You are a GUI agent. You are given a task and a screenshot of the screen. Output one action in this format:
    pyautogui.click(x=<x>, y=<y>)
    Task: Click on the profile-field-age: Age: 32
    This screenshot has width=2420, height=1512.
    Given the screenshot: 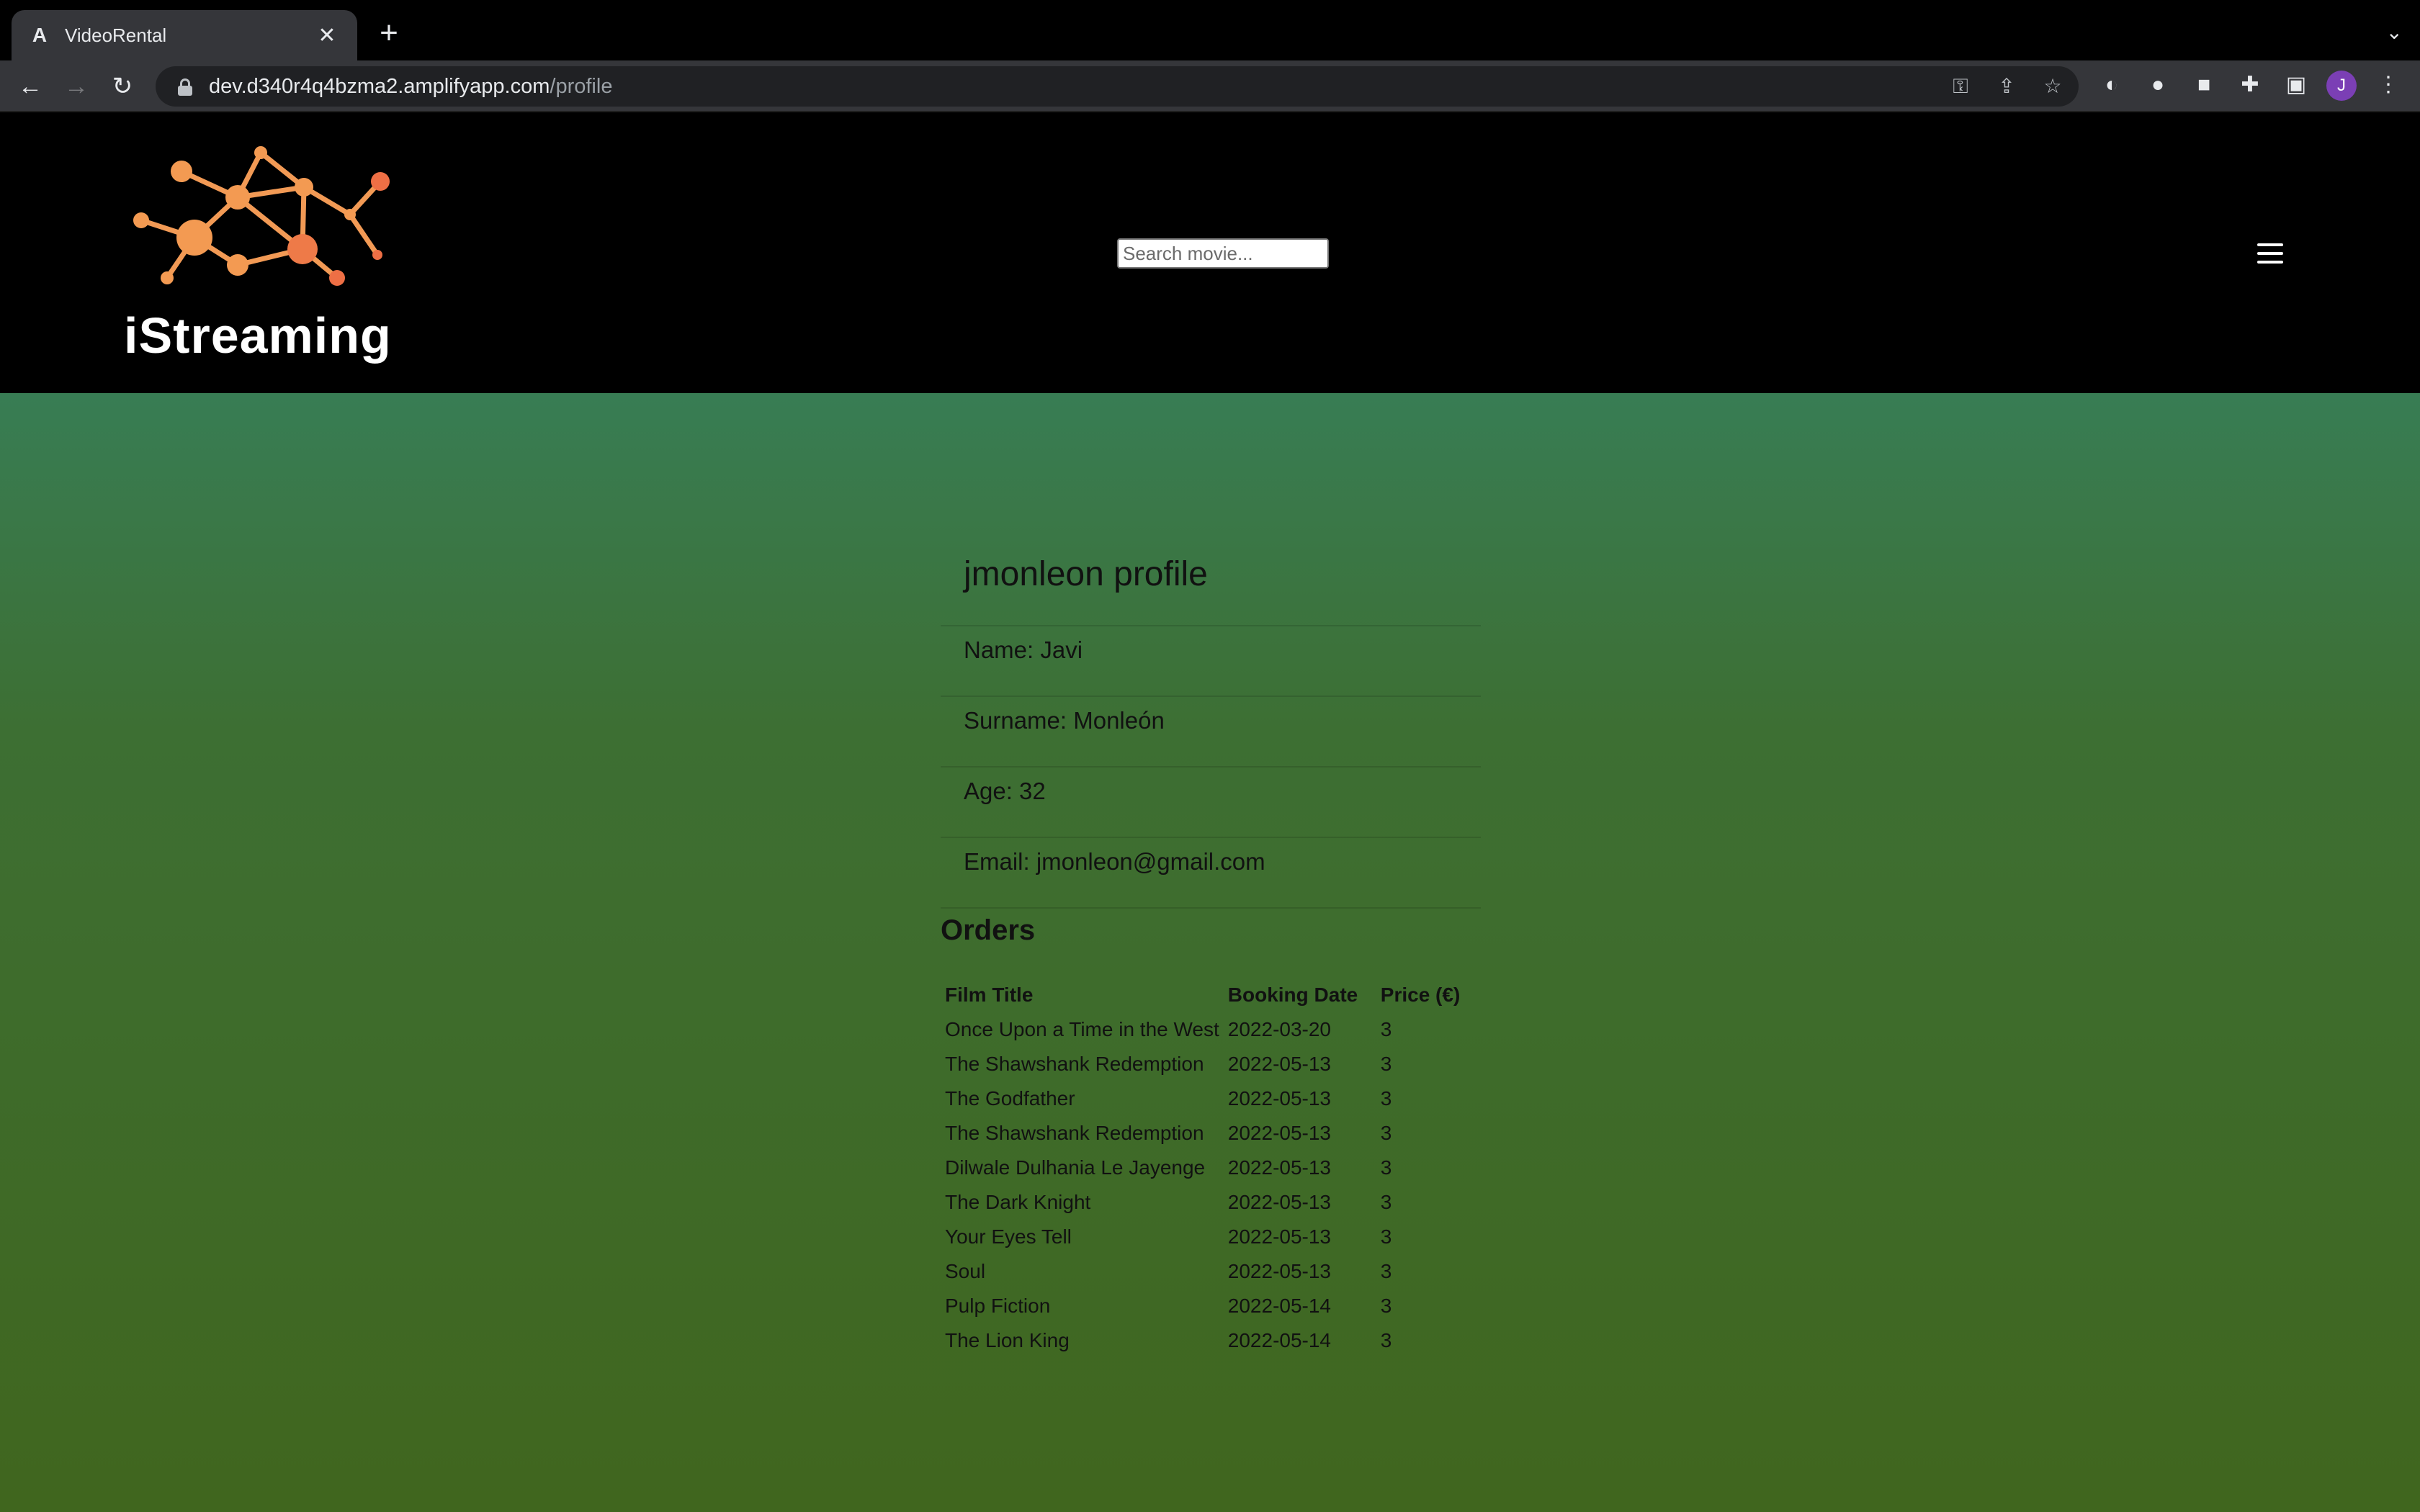 What is the action you would take?
    pyautogui.click(x=1211, y=801)
    